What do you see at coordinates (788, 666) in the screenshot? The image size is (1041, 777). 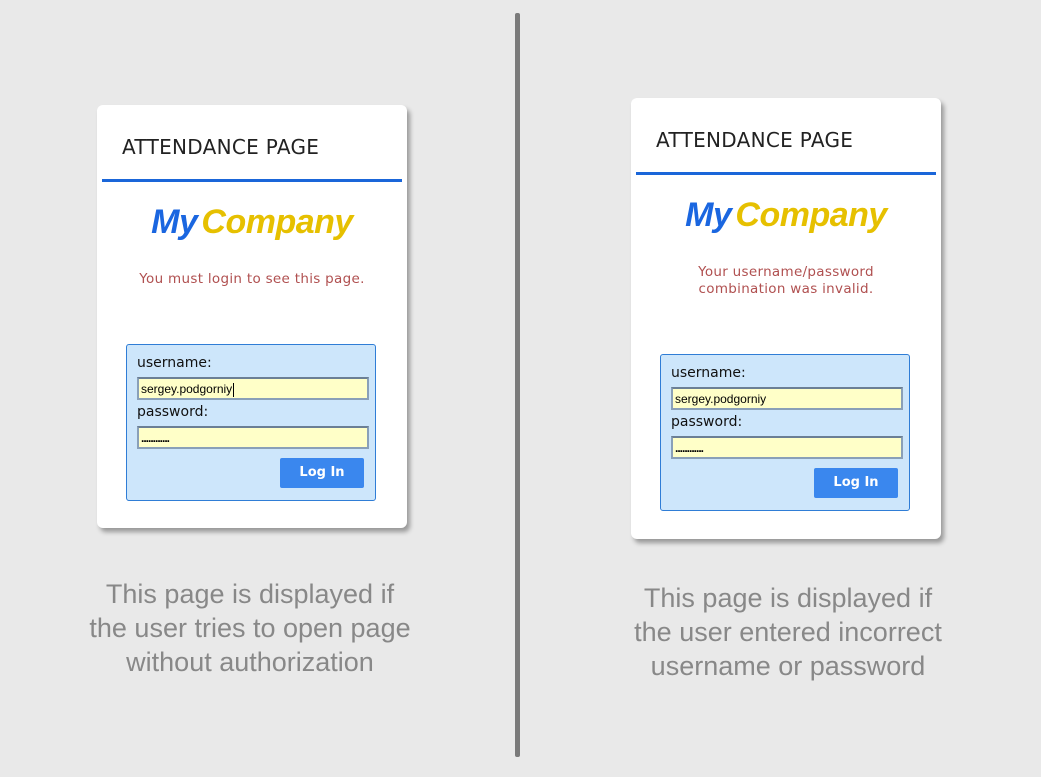 I see `caption-line: username or password` at bounding box center [788, 666].